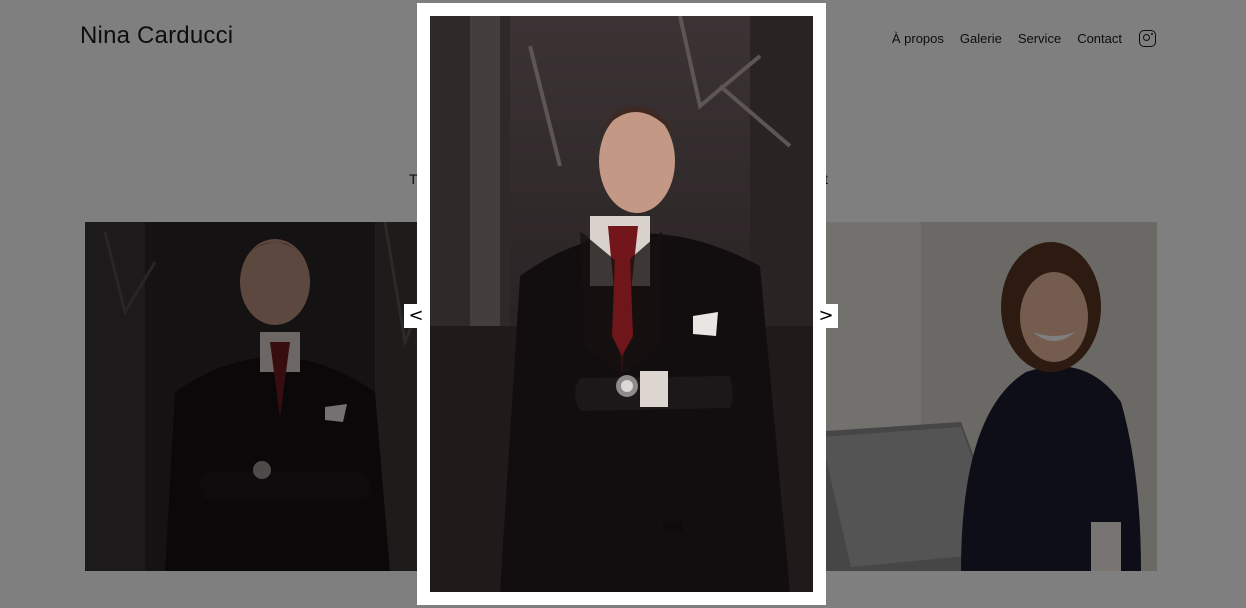  I want to click on lightbox-prev-button: <, so click(416, 316).